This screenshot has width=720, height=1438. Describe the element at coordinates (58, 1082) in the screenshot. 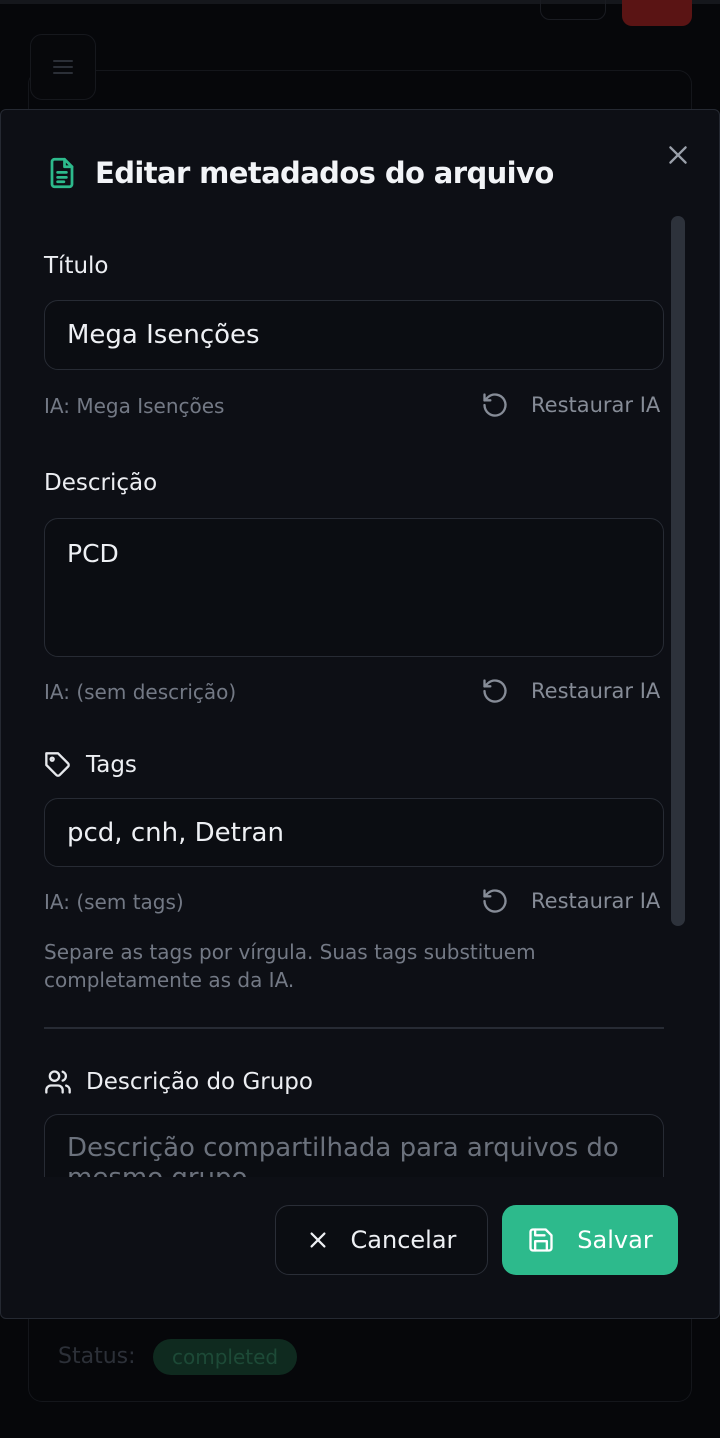

I see `users-icon` at that location.